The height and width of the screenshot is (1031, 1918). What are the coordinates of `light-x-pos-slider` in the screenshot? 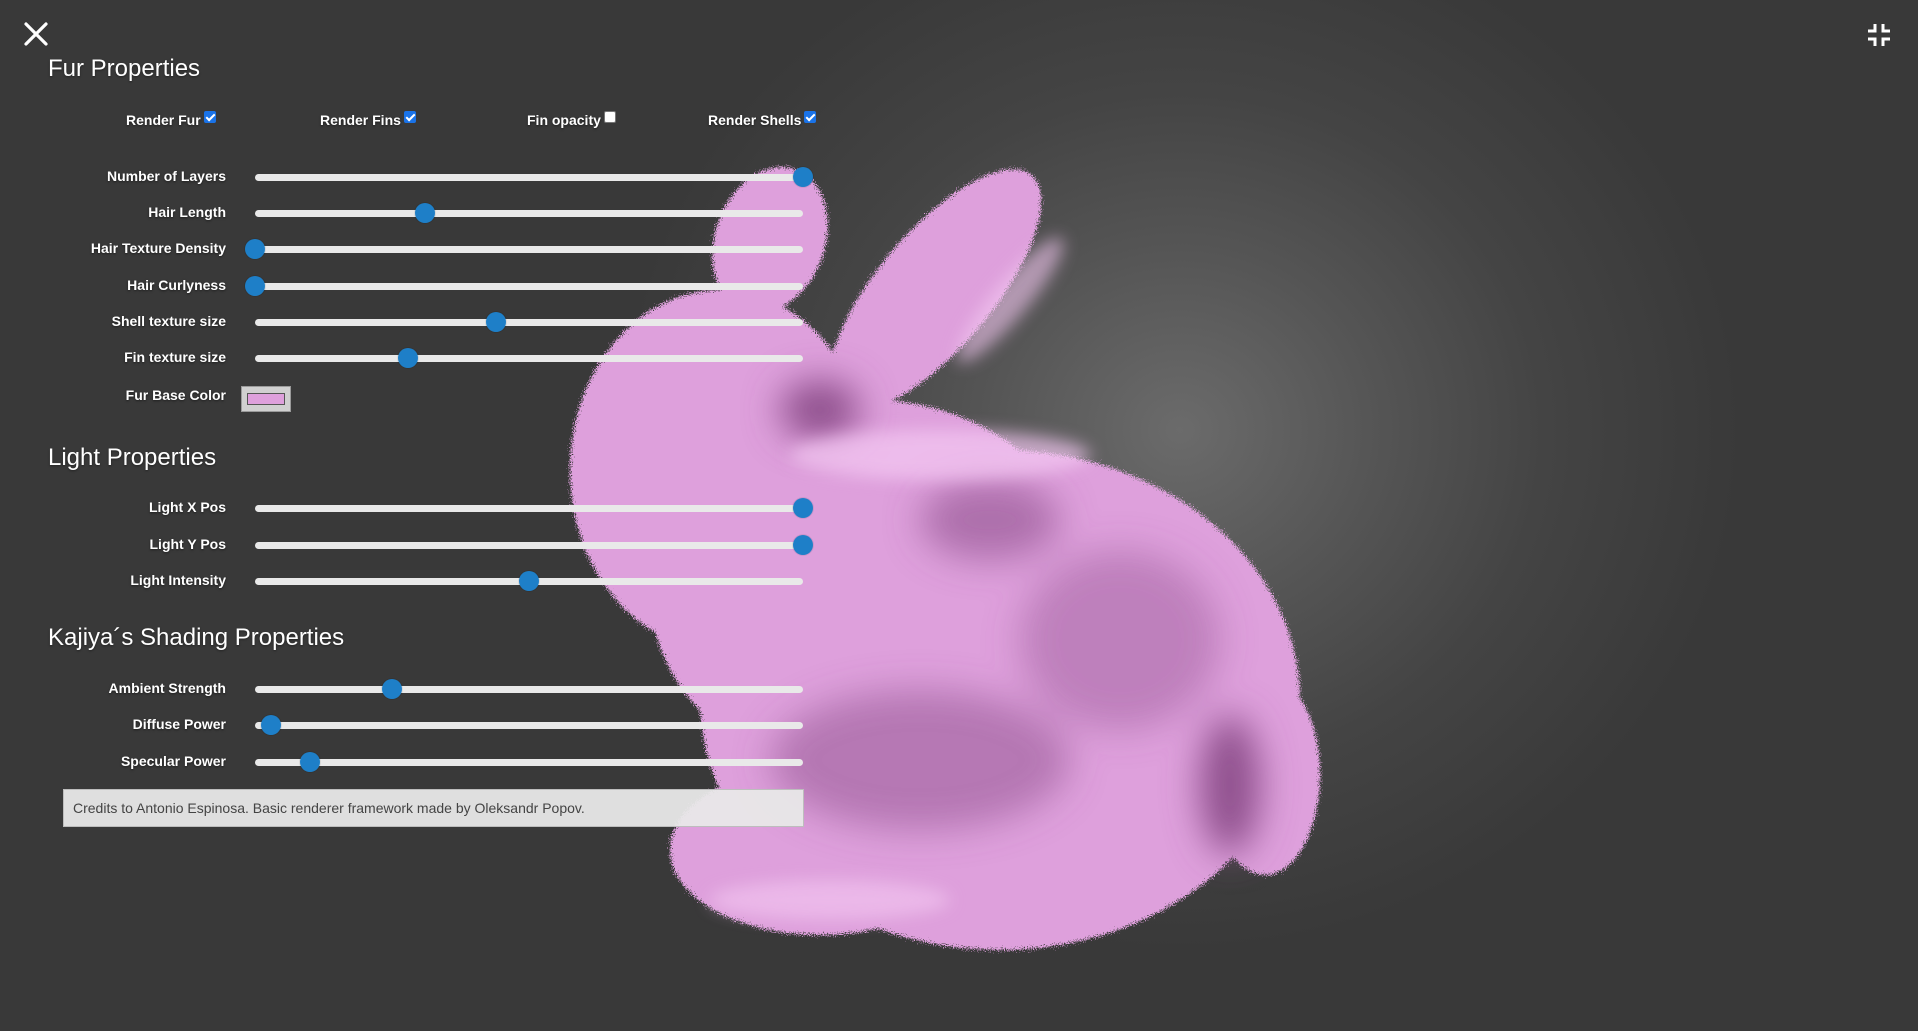 It's located at (534, 508).